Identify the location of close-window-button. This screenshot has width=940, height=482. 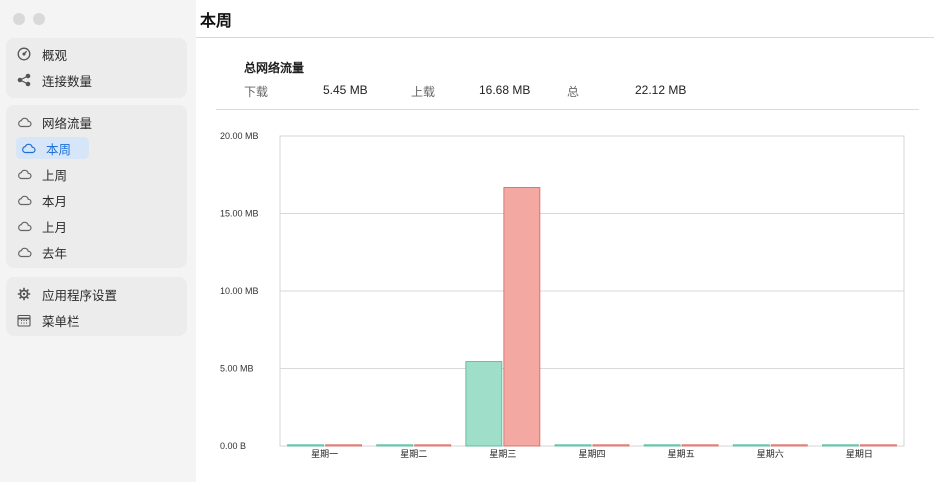
(19, 19).